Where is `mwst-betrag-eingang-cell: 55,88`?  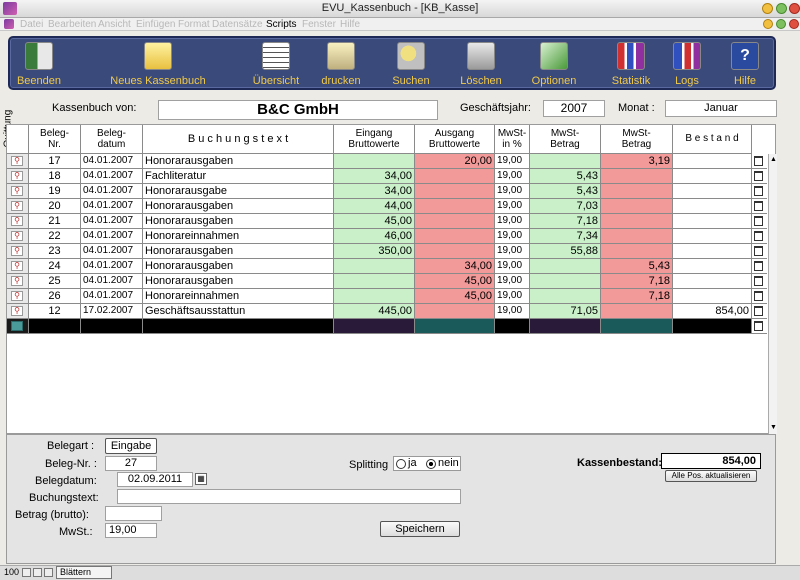 mwst-betrag-eingang-cell: 55,88 is located at coordinates (565, 251).